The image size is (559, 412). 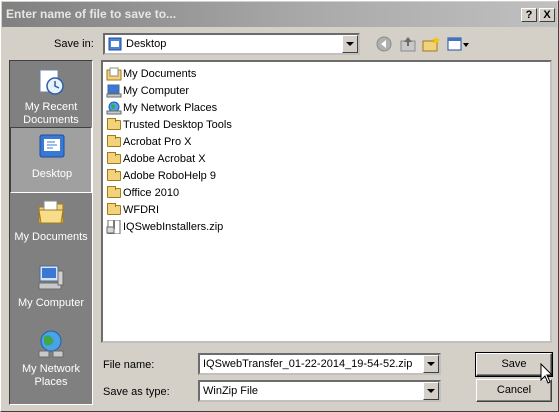 I want to click on place-my-documents: My Documents, so click(x=51, y=226).